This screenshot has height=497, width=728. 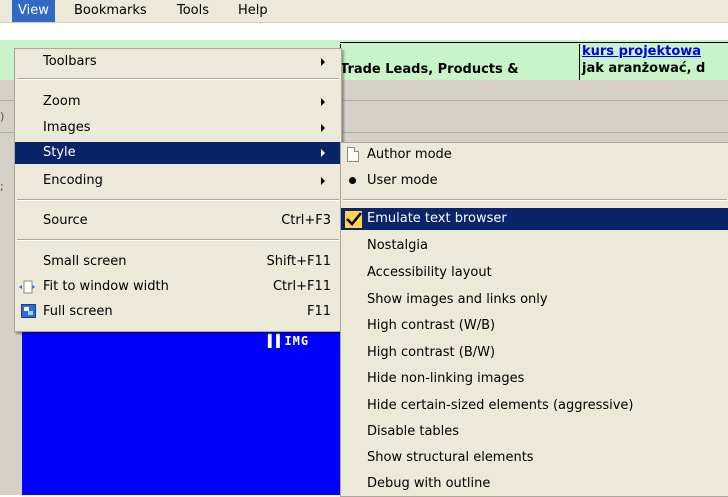 What do you see at coordinates (2, 116) in the screenshot?
I see `page-edge-glyph: )` at bounding box center [2, 116].